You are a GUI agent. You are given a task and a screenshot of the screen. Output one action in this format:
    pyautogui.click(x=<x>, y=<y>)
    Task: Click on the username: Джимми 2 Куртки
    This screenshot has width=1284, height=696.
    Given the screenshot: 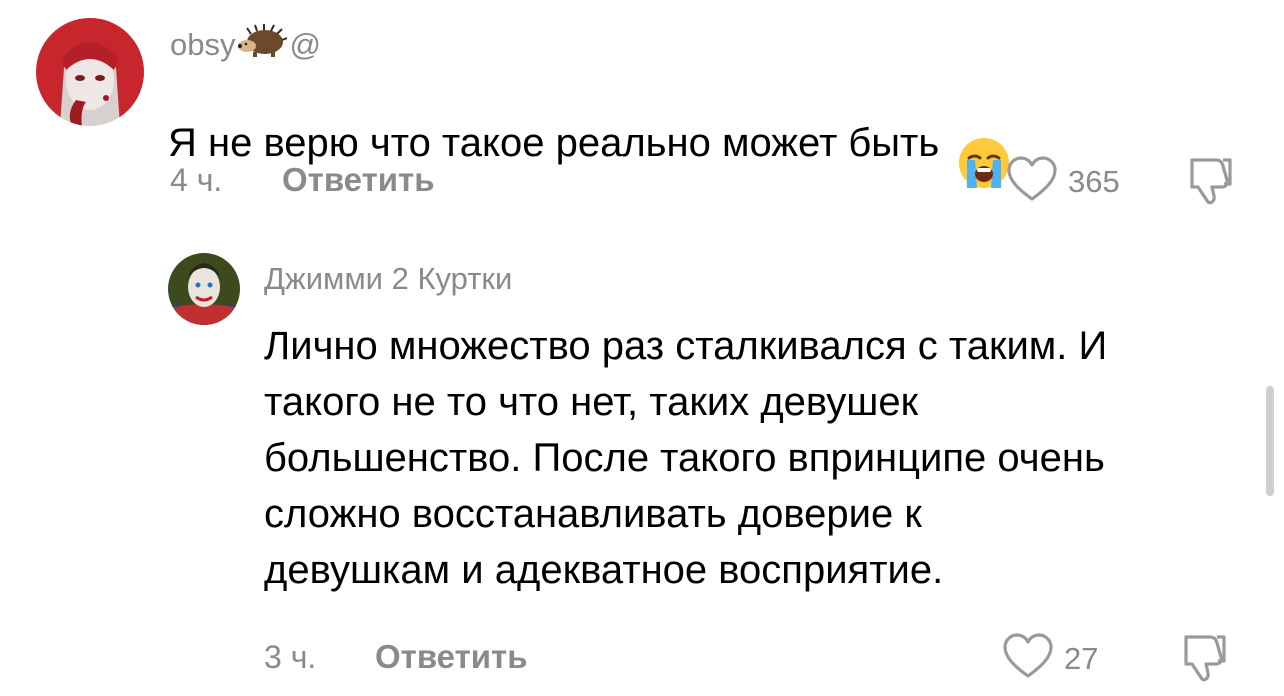 What is the action you would take?
    pyautogui.click(x=388, y=279)
    